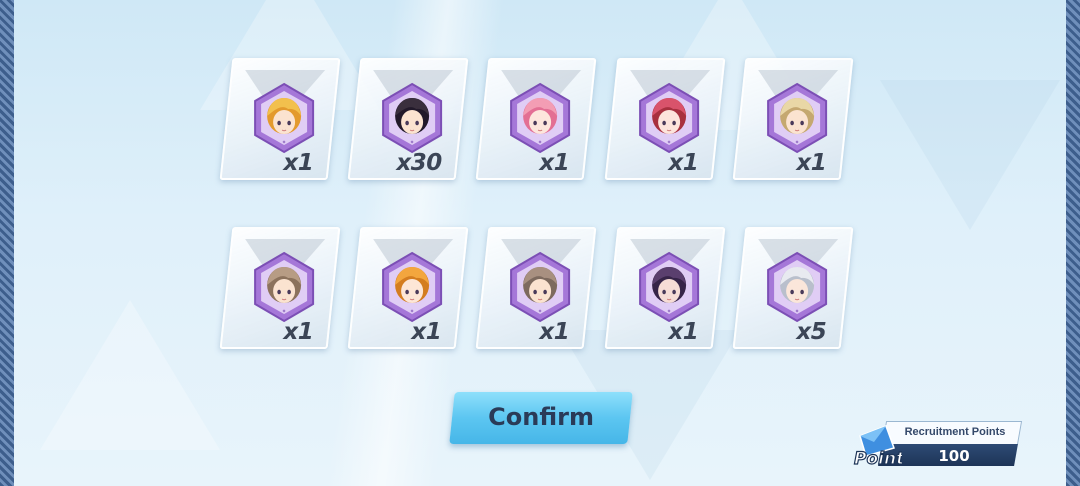 The height and width of the screenshot is (486, 1080). Describe the element at coordinates (955, 432) in the screenshot. I see `points-label: Recruitment Points` at that location.